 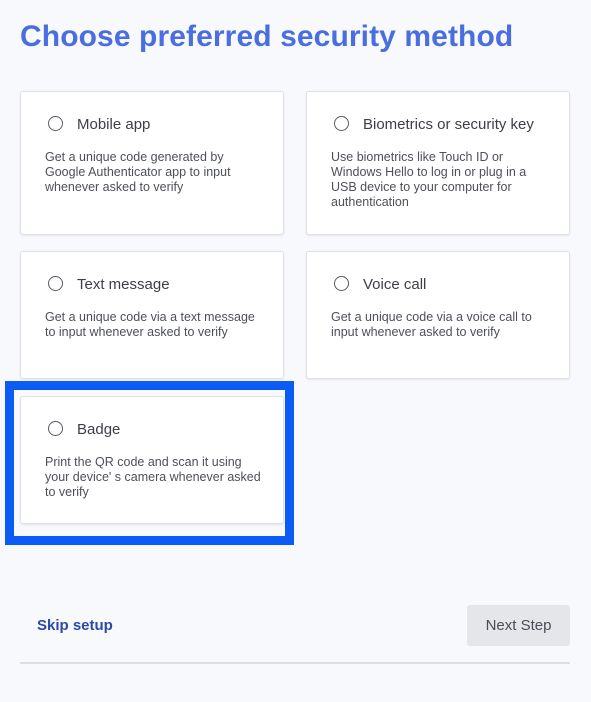 I want to click on method-title: Biometrics or security key, so click(x=448, y=124).